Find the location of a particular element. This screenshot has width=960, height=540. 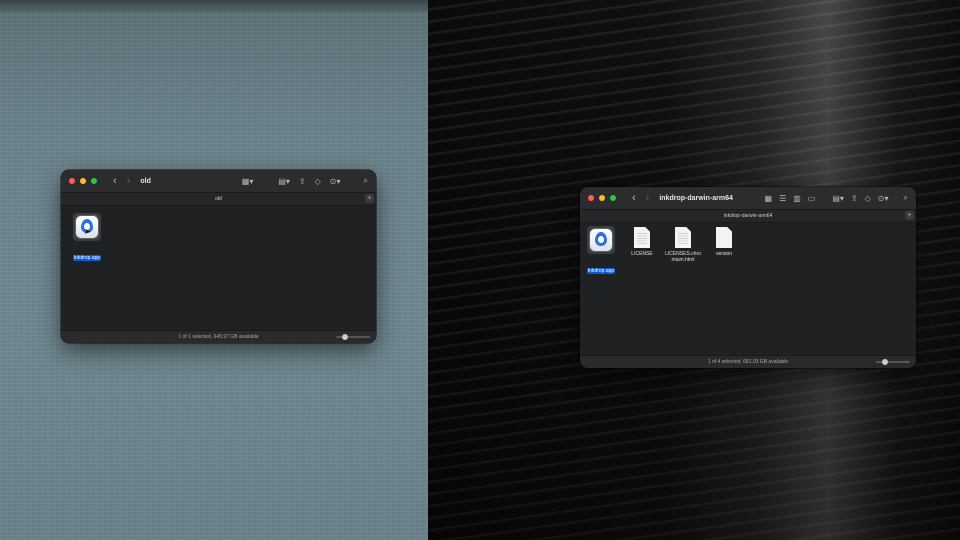

file-item-inkdrop-app: Inkdrop.app ➤ is located at coordinates (87, 238).